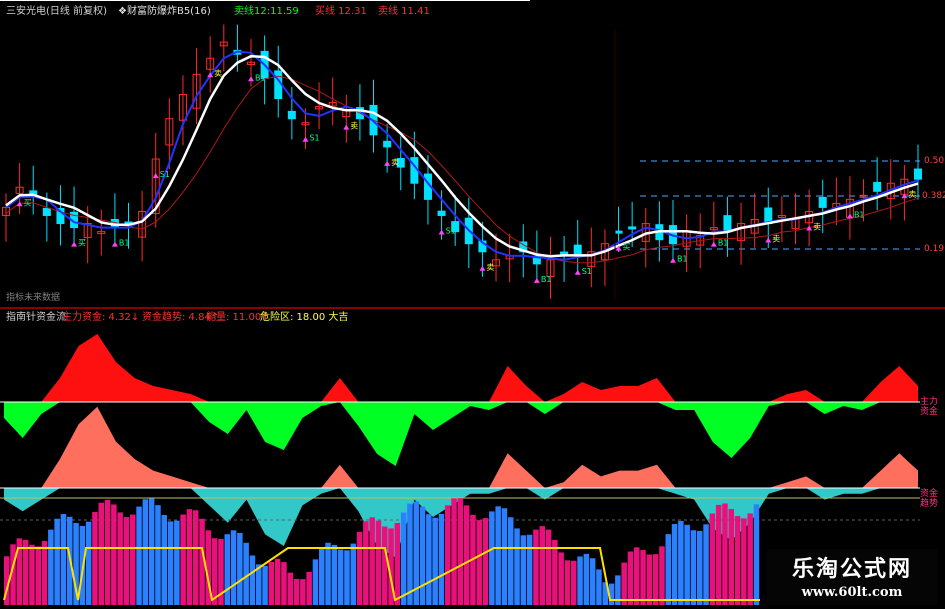  What do you see at coordinates (314, 138) in the screenshot?
I see `signal-label: S1` at bounding box center [314, 138].